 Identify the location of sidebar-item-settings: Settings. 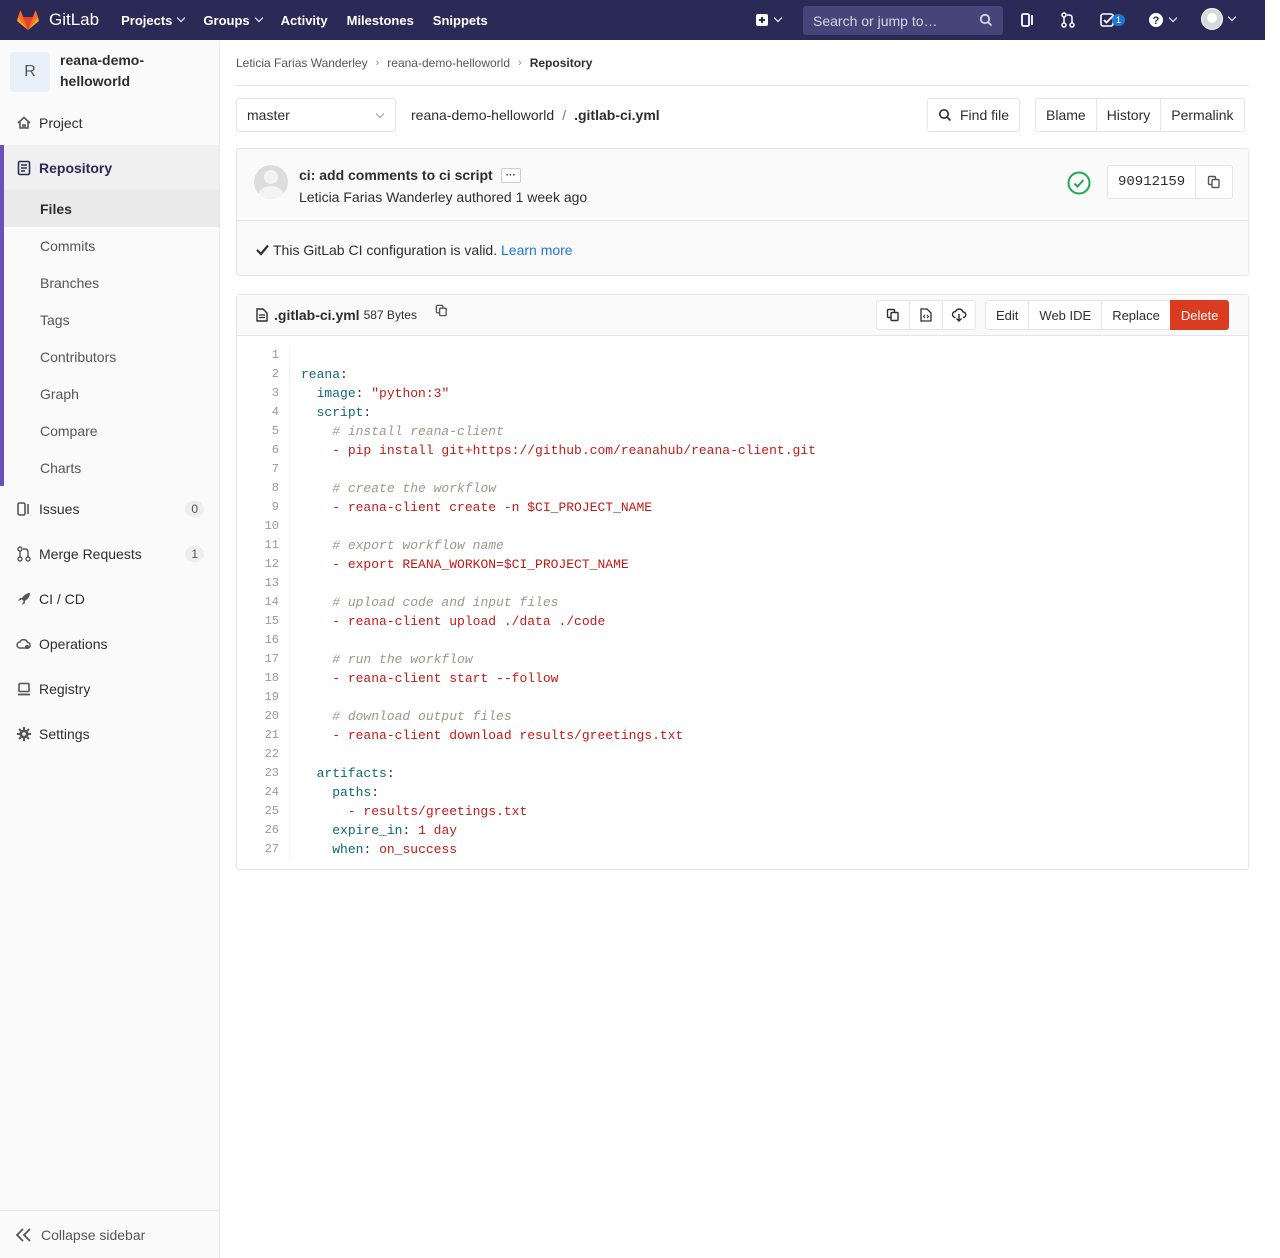
(109, 733).